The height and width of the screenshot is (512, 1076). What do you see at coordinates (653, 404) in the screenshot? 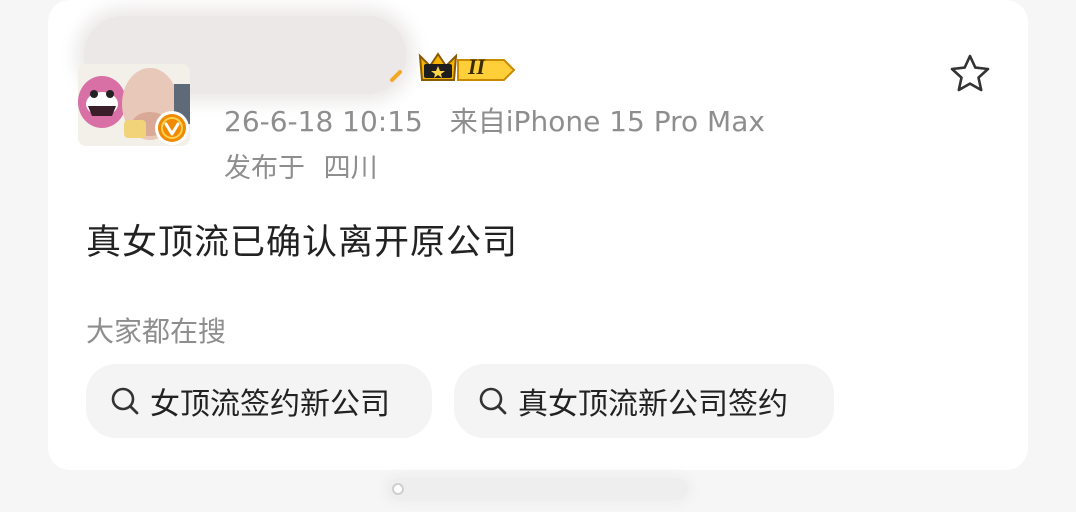
I see `search-suggestion-label: 真女顶流新公司签约` at bounding box center [653, 404].